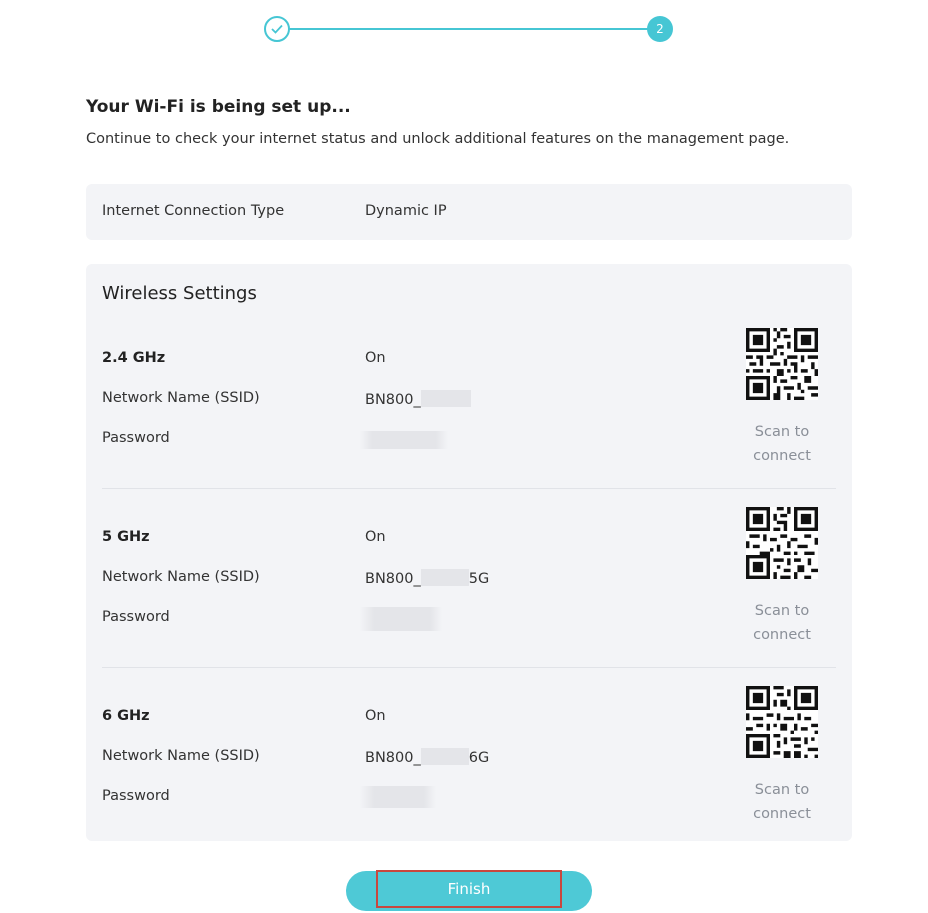  What do you see at coordinates (479, 758) in the screenshot?
I see `ssid-suffix: 6G` at bounding box center [479, 758].